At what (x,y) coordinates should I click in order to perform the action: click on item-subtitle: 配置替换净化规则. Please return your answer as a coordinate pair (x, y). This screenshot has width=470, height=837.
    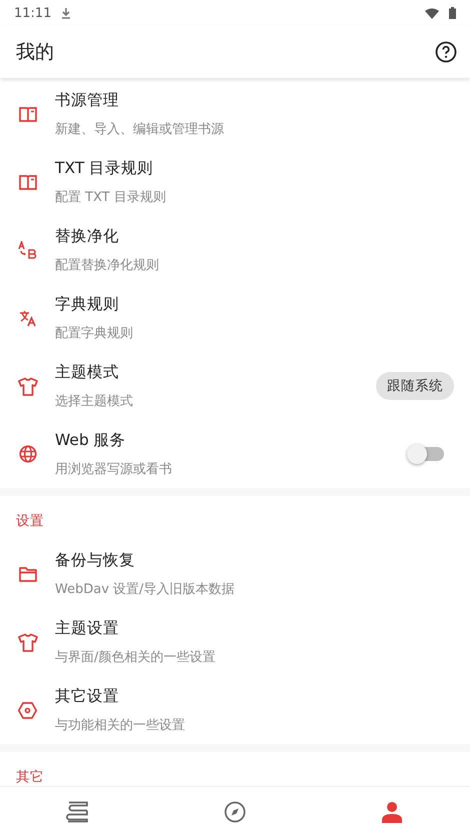
    Looking at the image, I should click on (107, 265).